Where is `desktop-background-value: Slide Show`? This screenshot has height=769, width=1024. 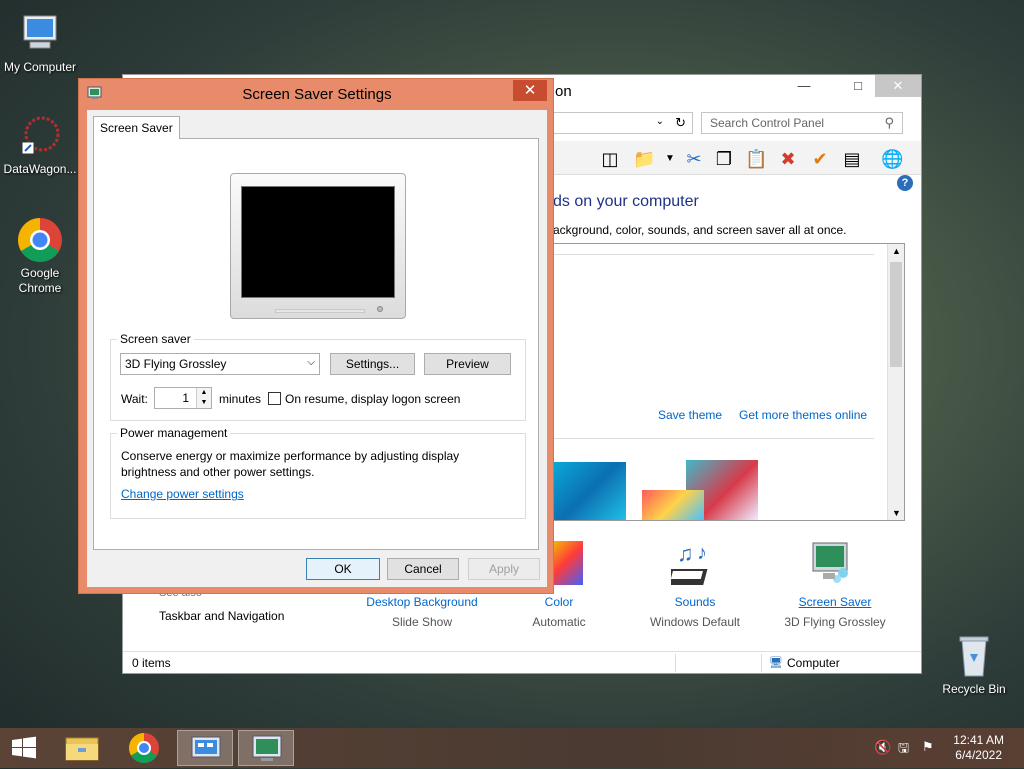 desktop-background-value: Slide Show is located at coordinates (422, 622).